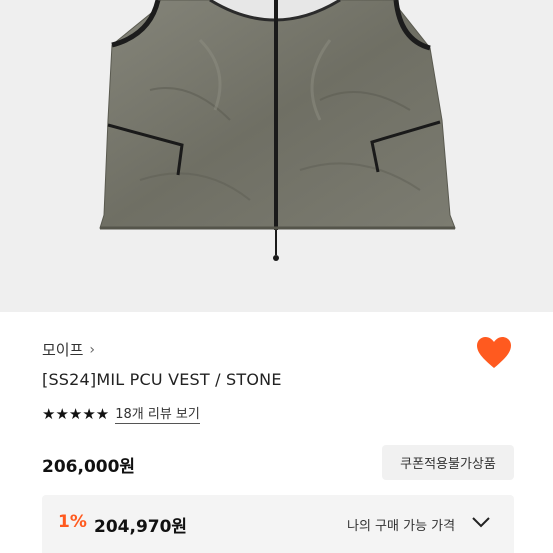 The width and height of the screenshot is (553, 553). I want to click on product-title: [SS24]MIL PCU VEST / STONE, so click(162, 379).